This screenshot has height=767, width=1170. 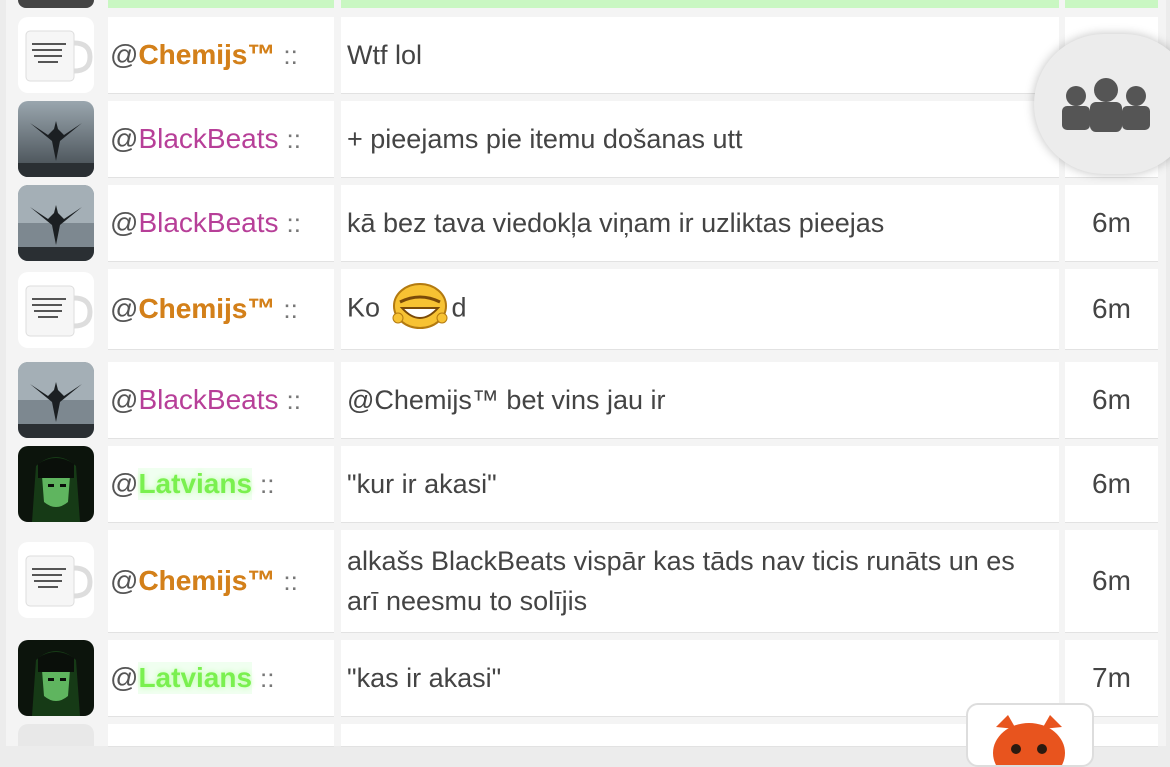 What do you see at coordinates (700, 735) in the screenshot?
I see `message-cell` at bounding box center [700, 735].